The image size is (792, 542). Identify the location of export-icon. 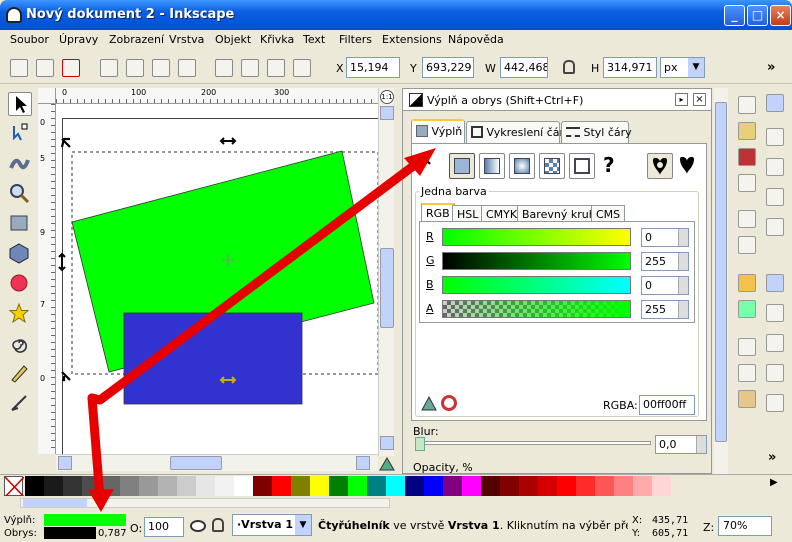
(747, 245).